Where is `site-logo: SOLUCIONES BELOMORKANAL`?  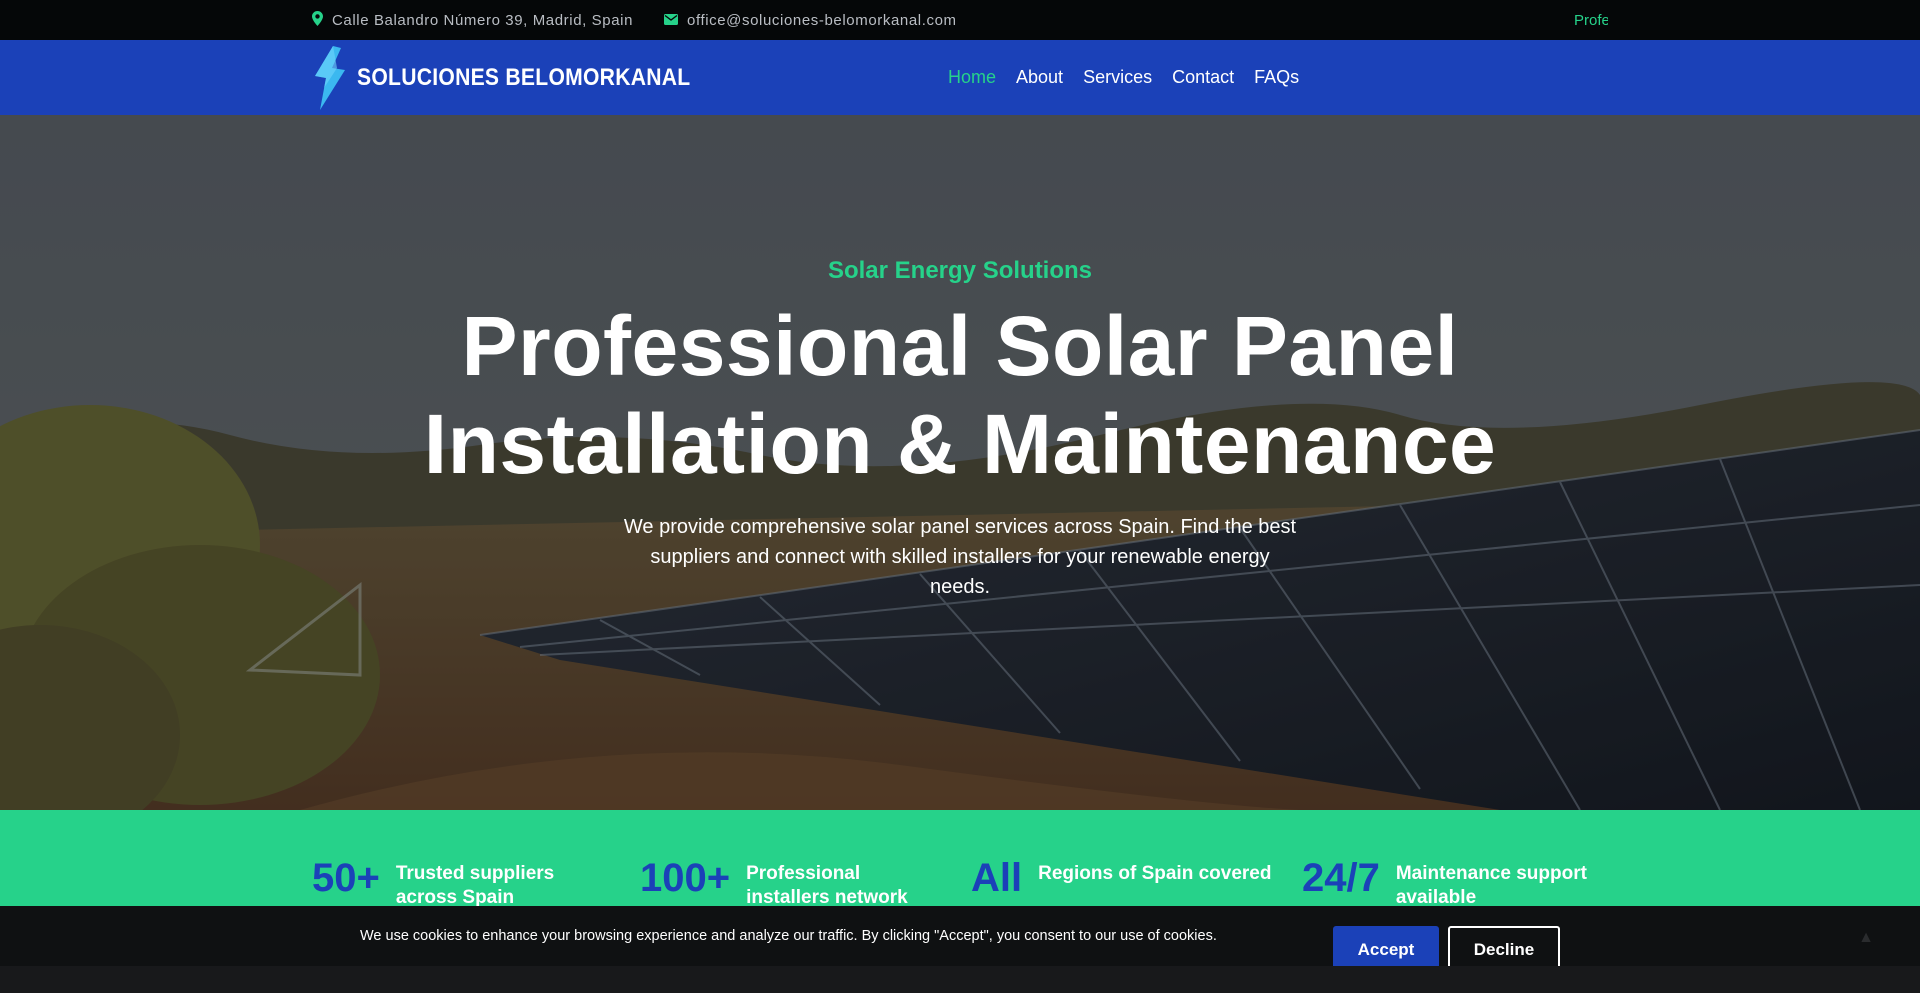
site-logo: SOLUCIONES BELOMORKANAL is located at coordinates (523, 78).